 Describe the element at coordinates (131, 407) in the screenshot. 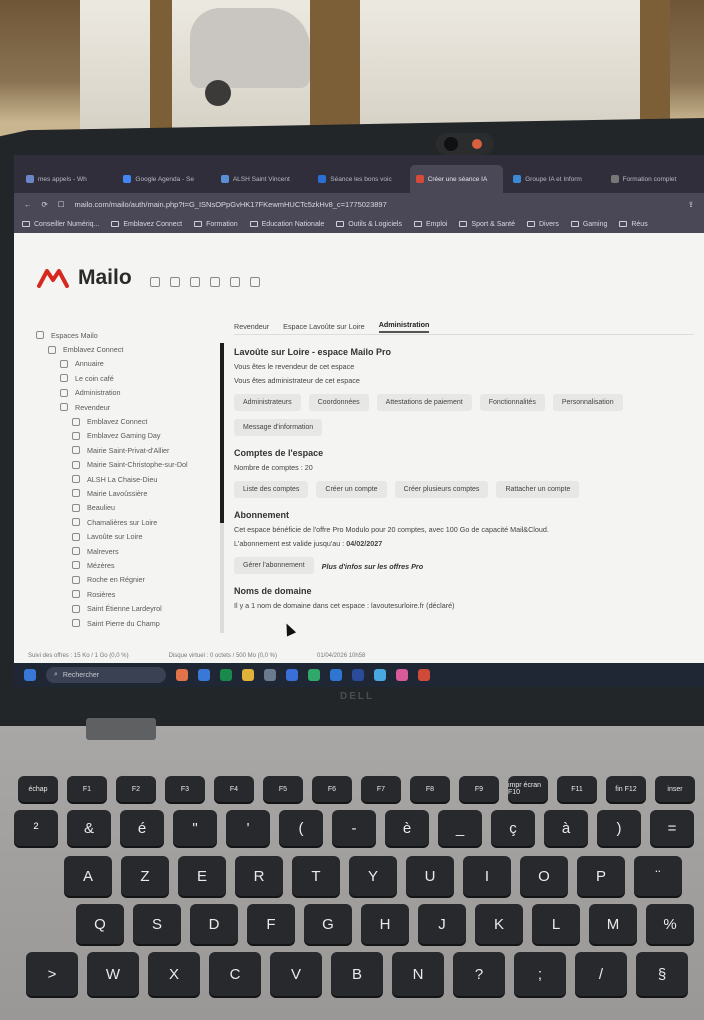

I see `sidebar-item: Revendeur` at that location.